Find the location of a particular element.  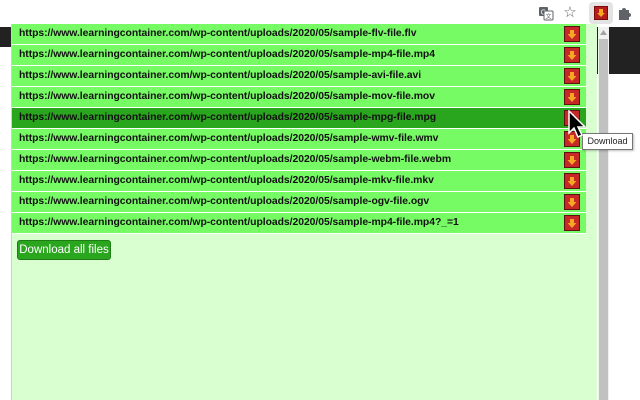

mouse-cursor-icon is located at coordinates (578, 124).